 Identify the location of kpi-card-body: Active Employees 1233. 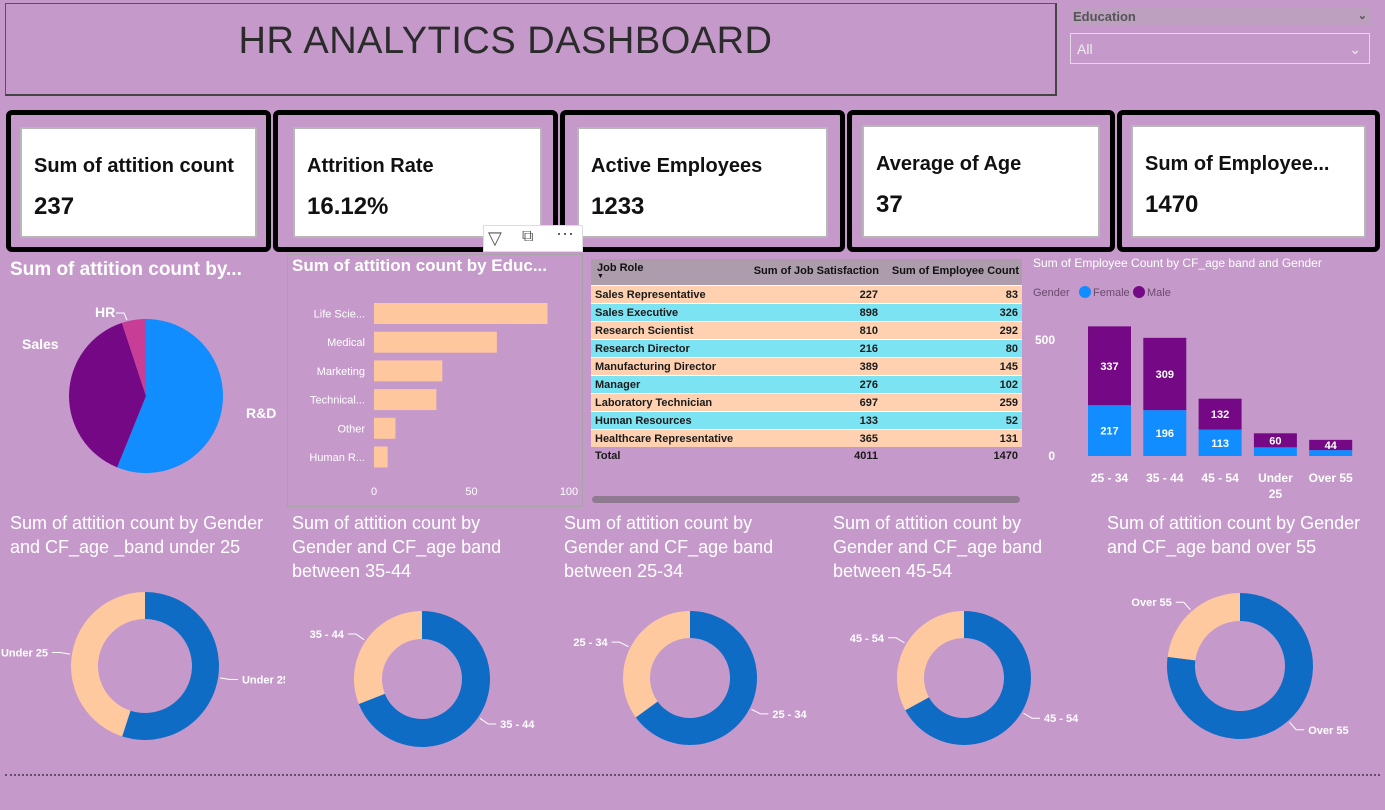
(702, 182).